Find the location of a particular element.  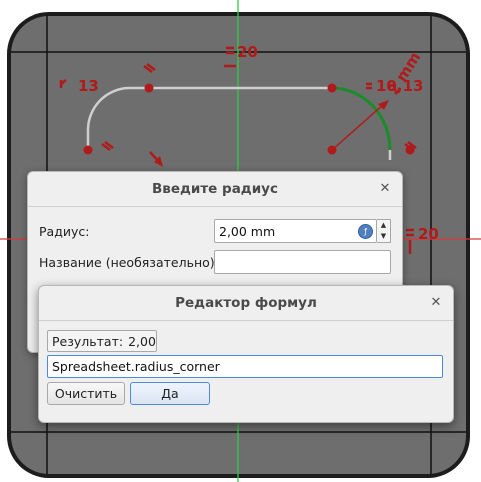

dimension-side: 20 is located at coordinates (428, 234).